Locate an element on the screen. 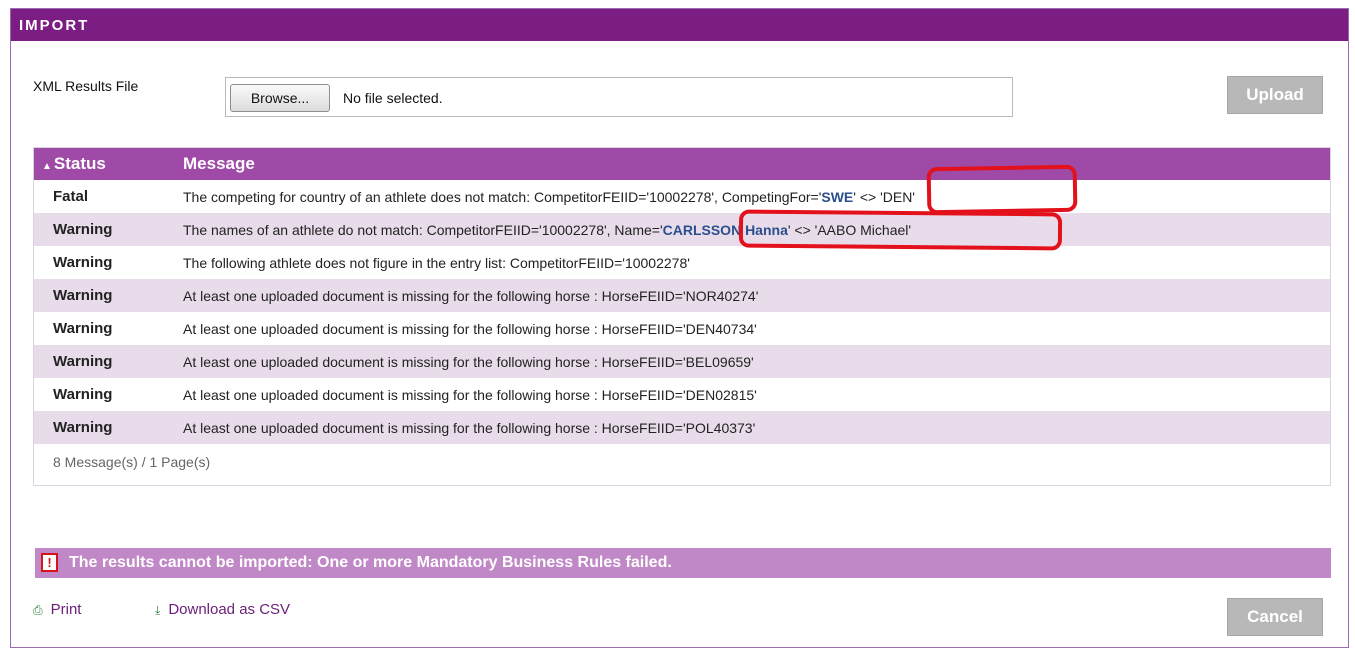  status-column-header: ▲ Status is located at coordinates (74, 164).